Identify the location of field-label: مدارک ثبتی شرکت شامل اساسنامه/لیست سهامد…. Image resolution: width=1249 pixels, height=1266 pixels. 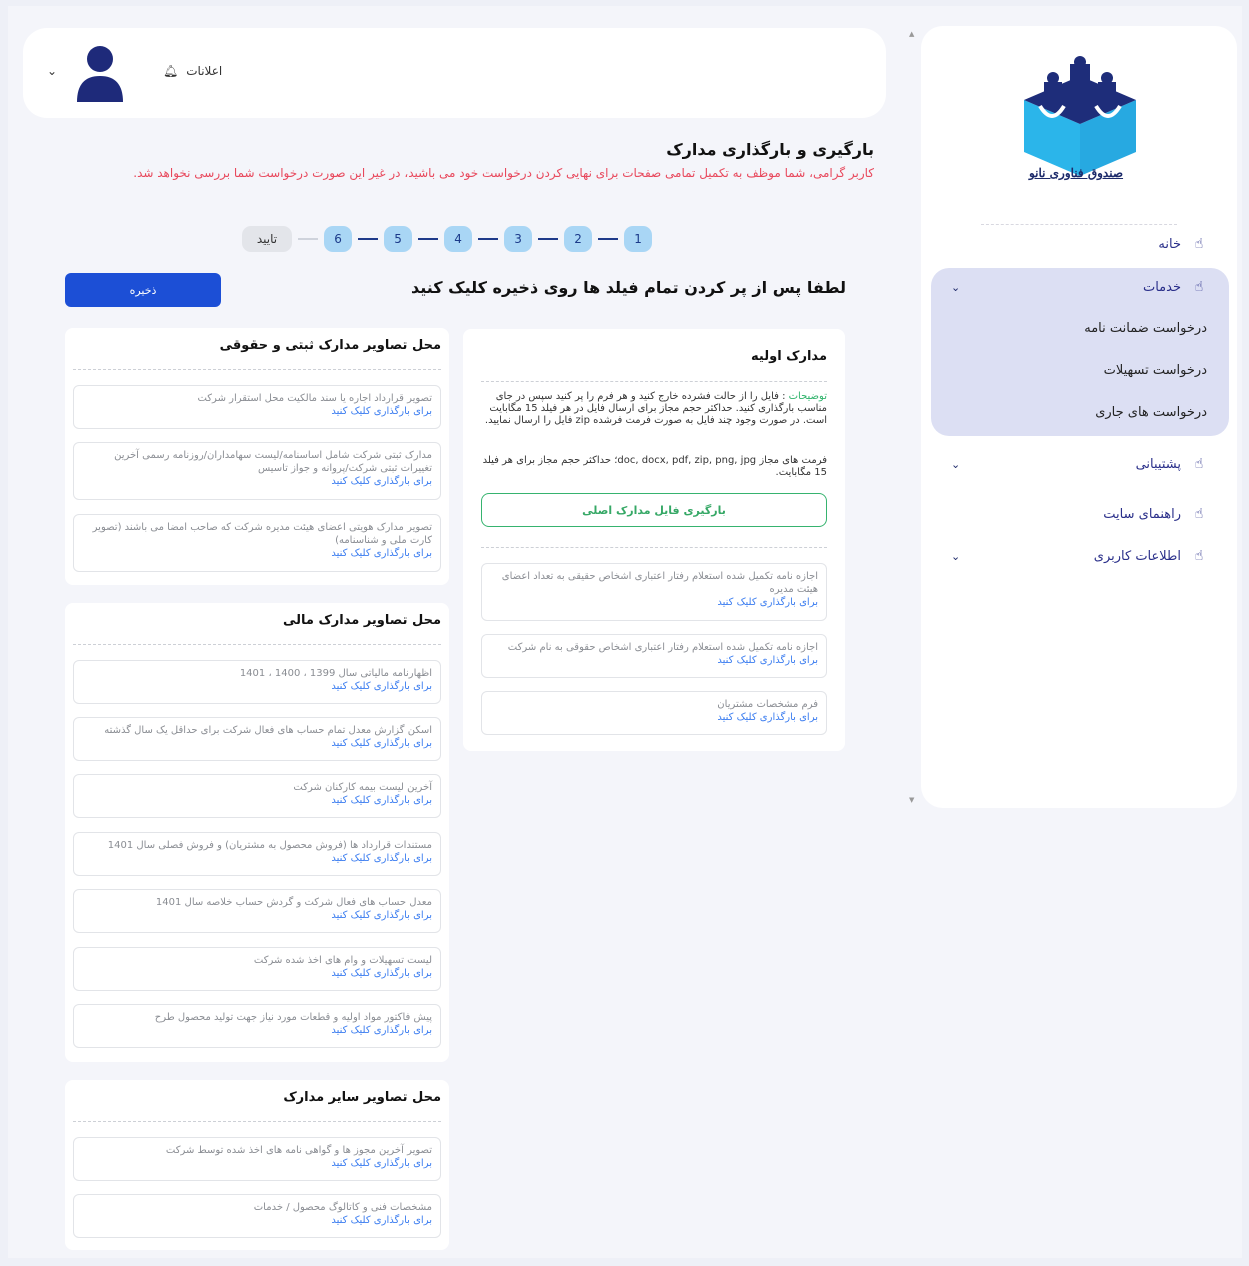
(273, 462).